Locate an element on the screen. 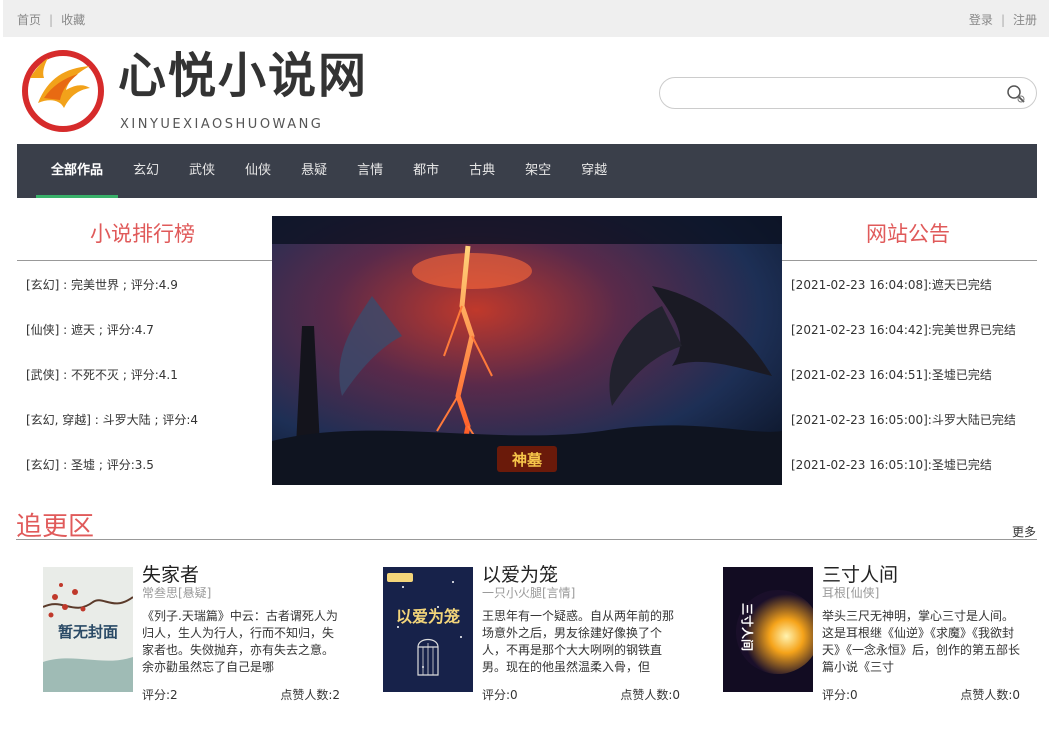 The image size is (1052, 735). nav-item-jiakong: 架空 is located at coordinates (538, 171).